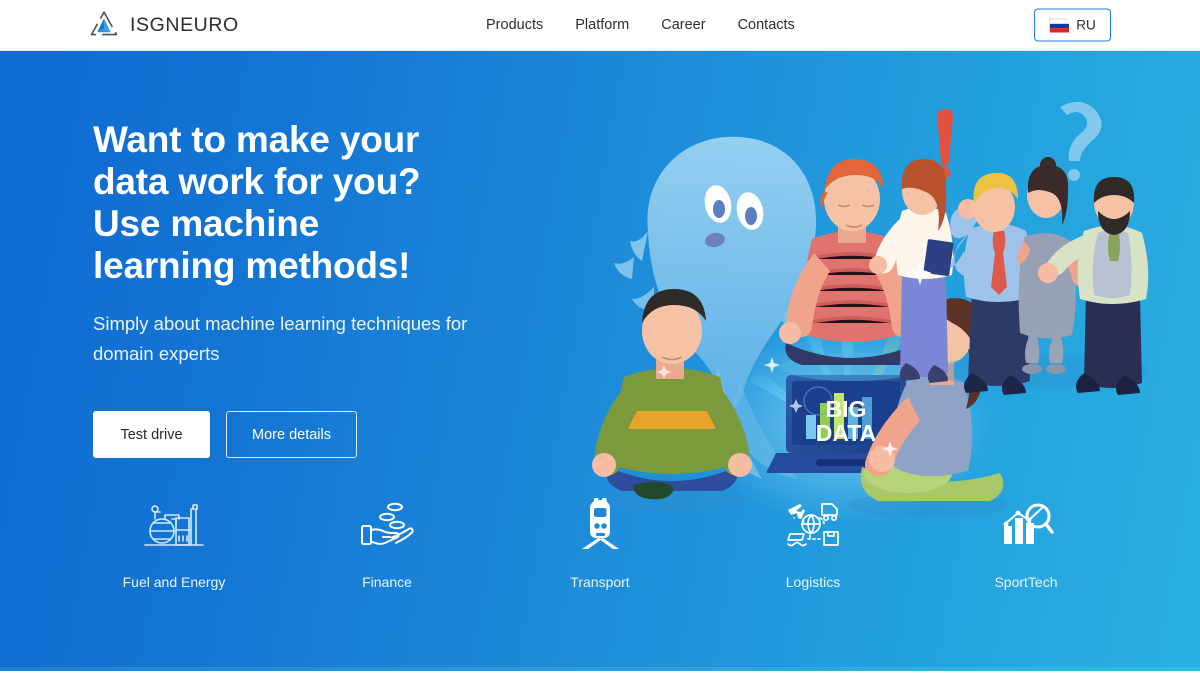 This screenshot has width=1200, height=675. What do you see at coordinates (387, 582) in the screenshot?
I see `category-label: Finance` at bounding box center [387, 582].